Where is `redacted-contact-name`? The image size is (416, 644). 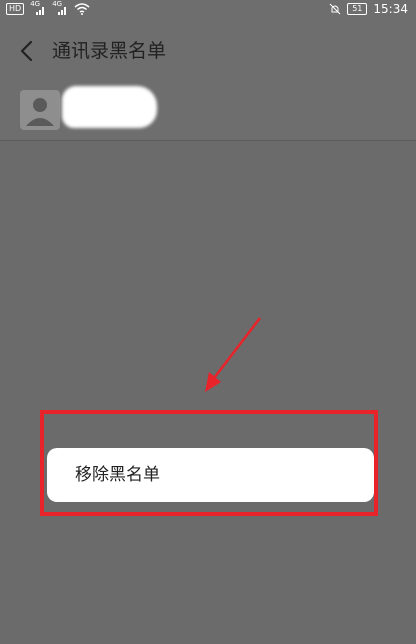 redacted-contact-name is located at coordinates (109, 107).